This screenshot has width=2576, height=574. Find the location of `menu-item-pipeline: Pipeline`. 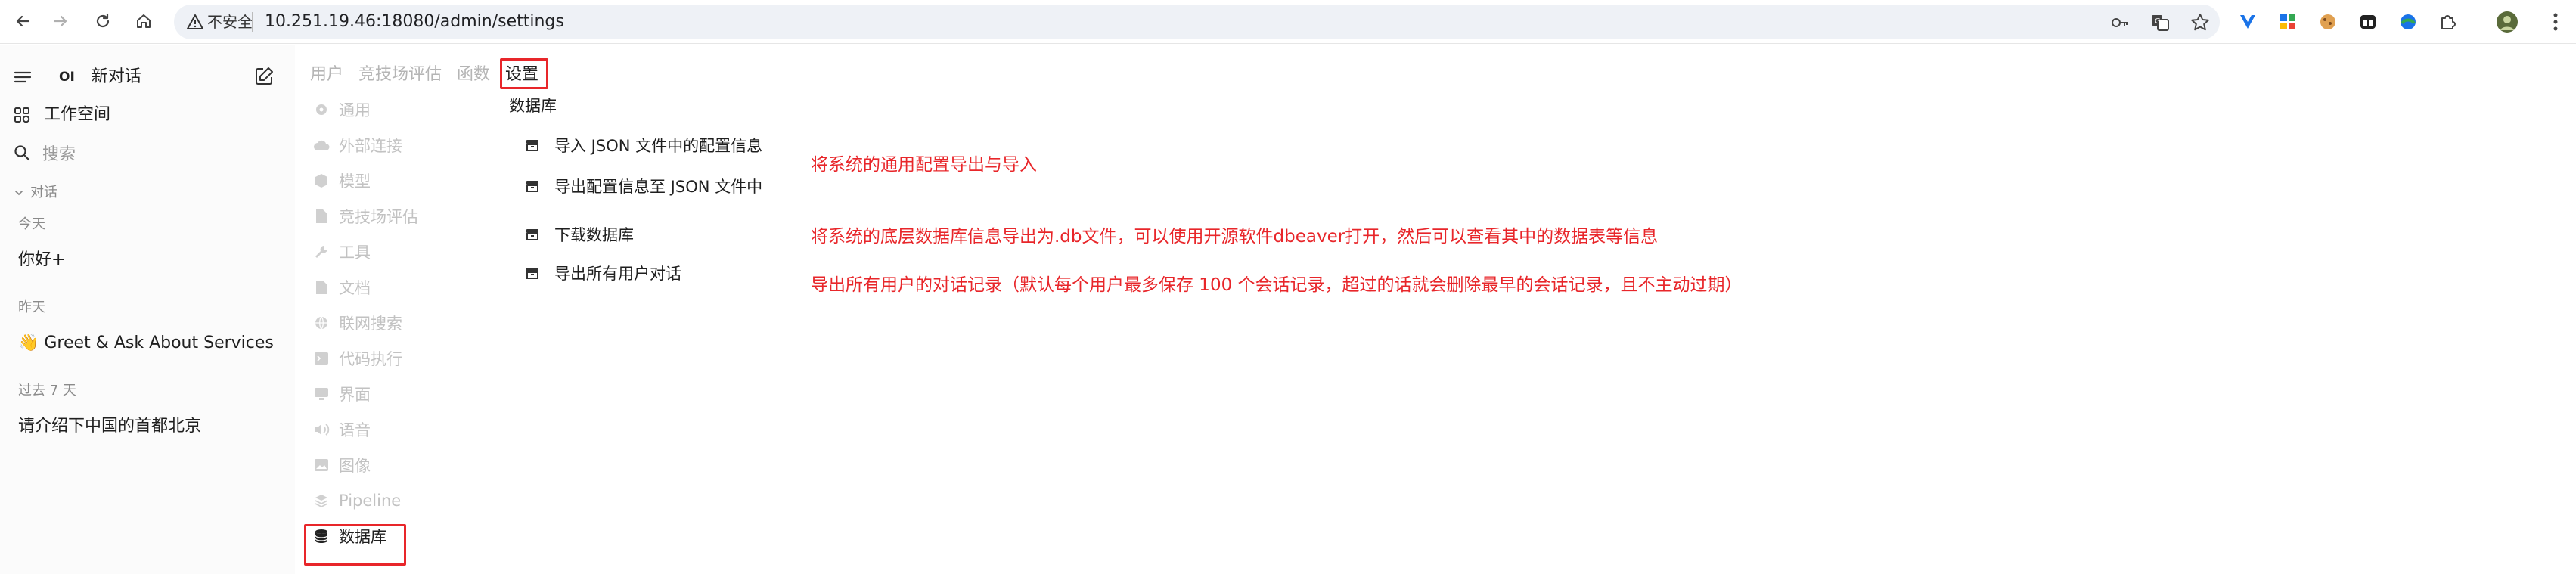

menu-item-pipeline: Pipeline is located at coordinates (357, 500).